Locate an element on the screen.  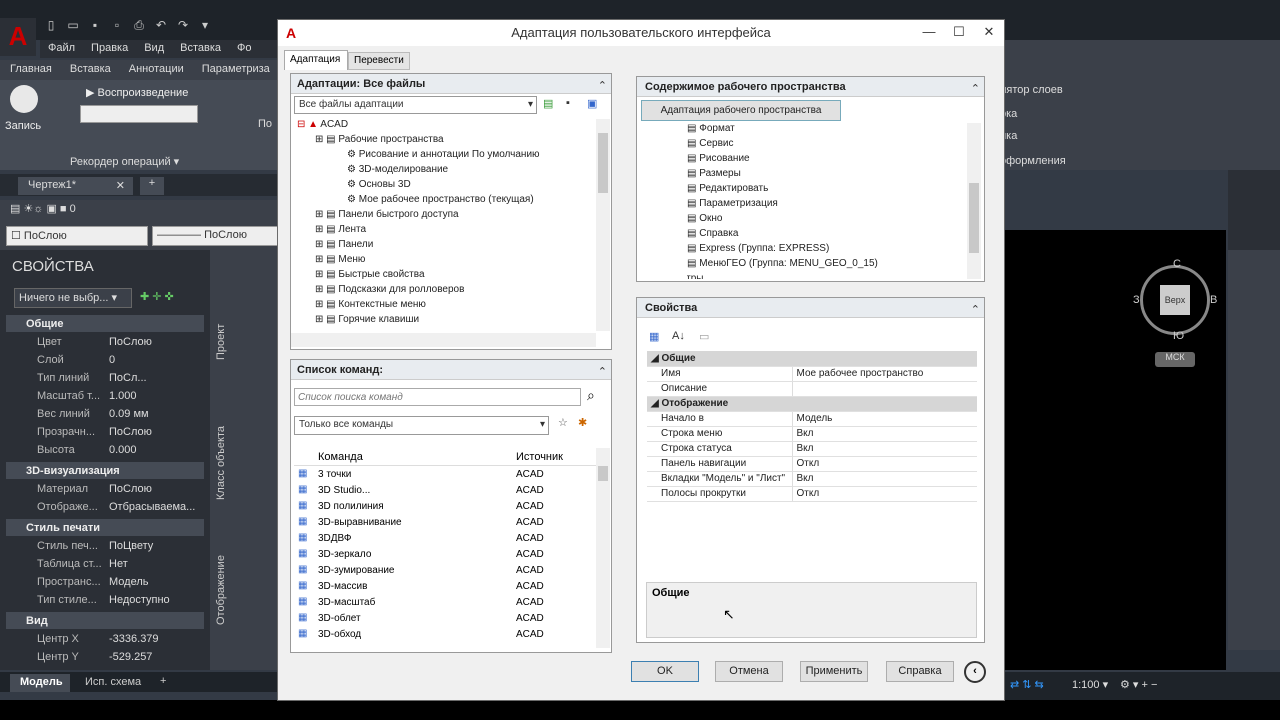
property-row: Прозрачн... ПоСлою is located at coordinates (105, 433).